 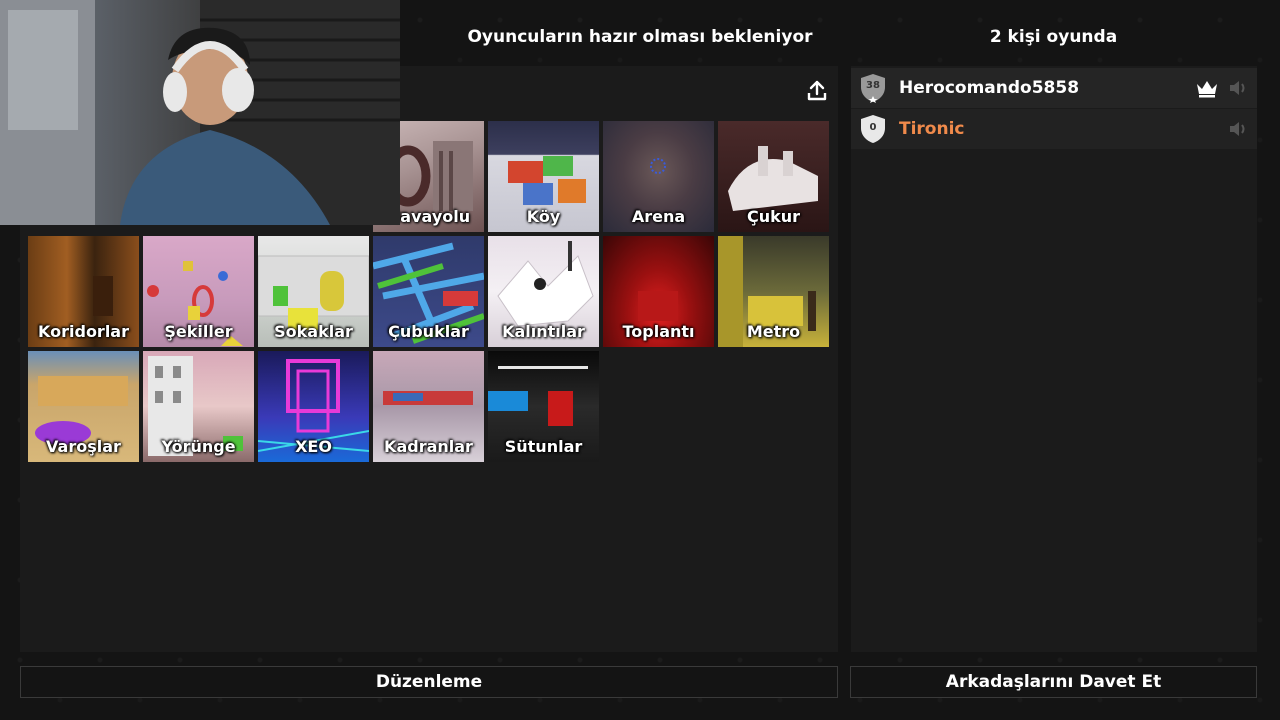 I want to click on map-tile-metro: Metro, so click(x=773, y=291).